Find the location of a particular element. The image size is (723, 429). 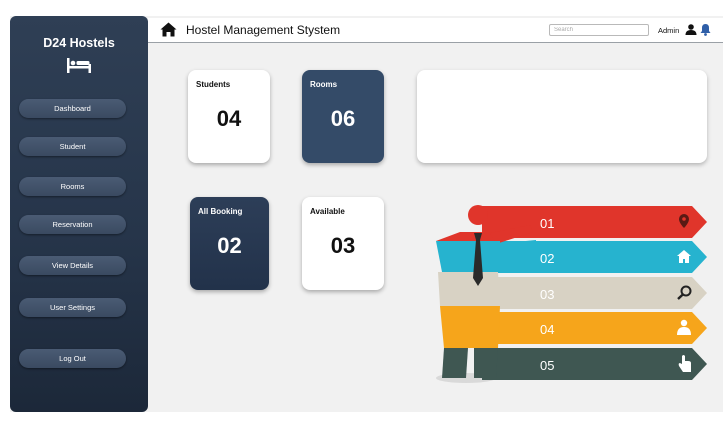

available-card: Available 03 is located at coordinates (343, 243).